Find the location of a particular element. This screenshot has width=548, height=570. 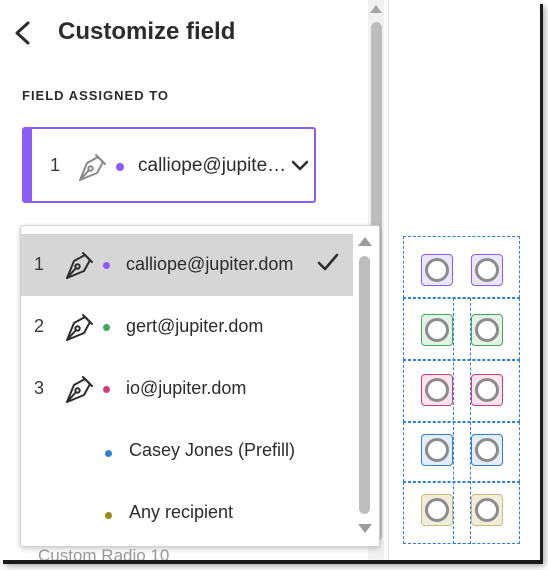

recipient-option-3: 3 io@jupiter.dom is located at coordinates (187, 389).